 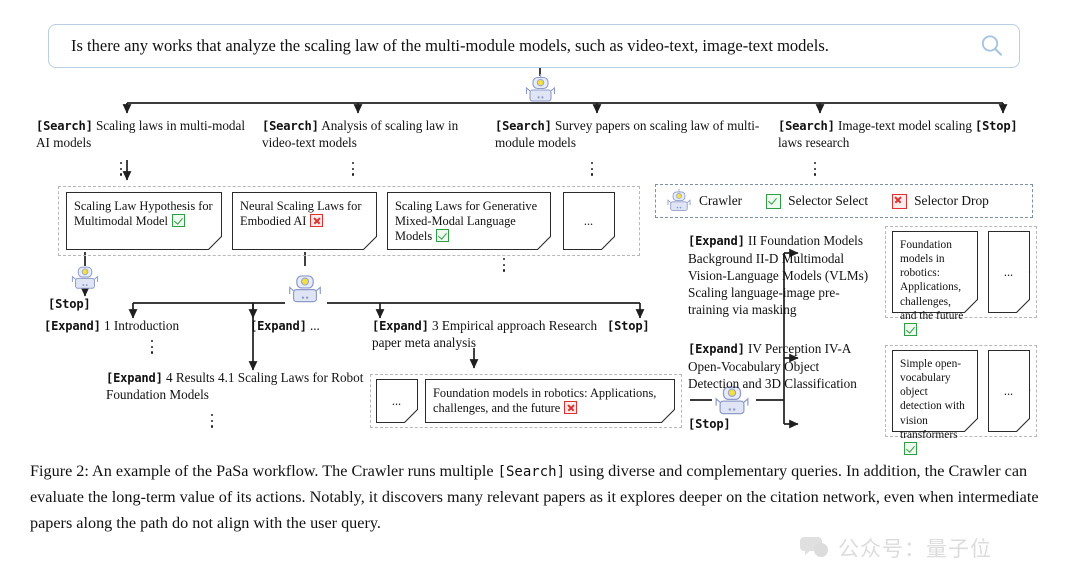 What do you see at coordinates (152, 348) in the screenshot?
I see `ellipsis-under-intro` at bounding box center [152, 348].